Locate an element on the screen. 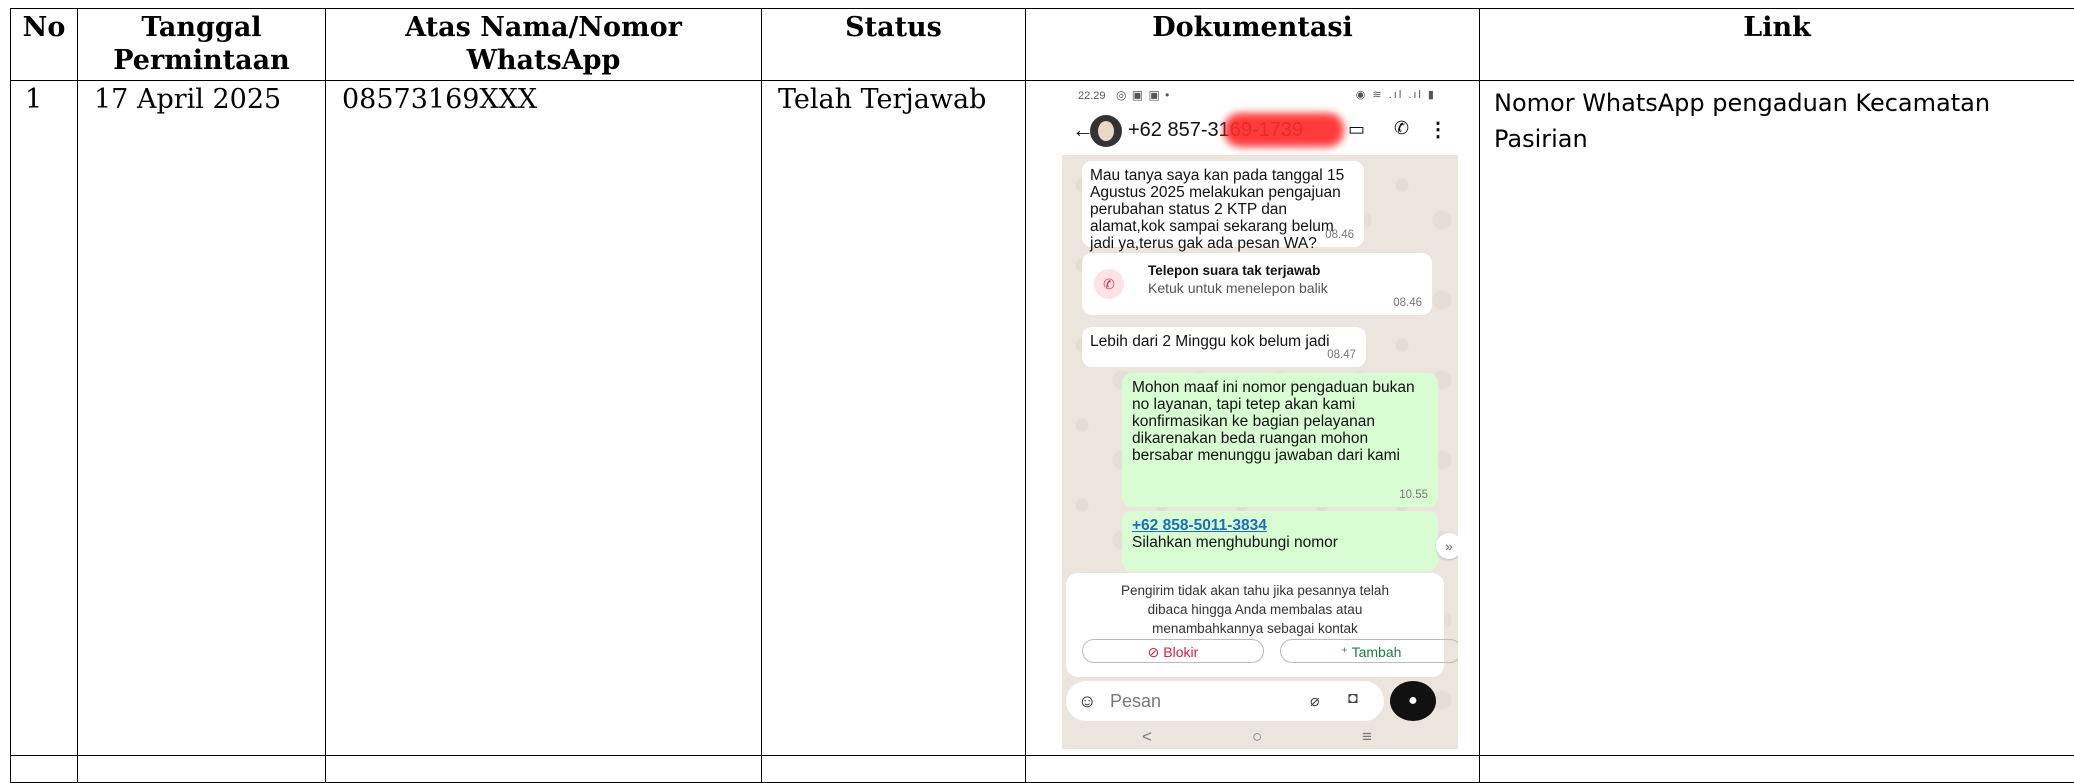  sticker-icon: ☺ is located at coordinates (1087, 701).